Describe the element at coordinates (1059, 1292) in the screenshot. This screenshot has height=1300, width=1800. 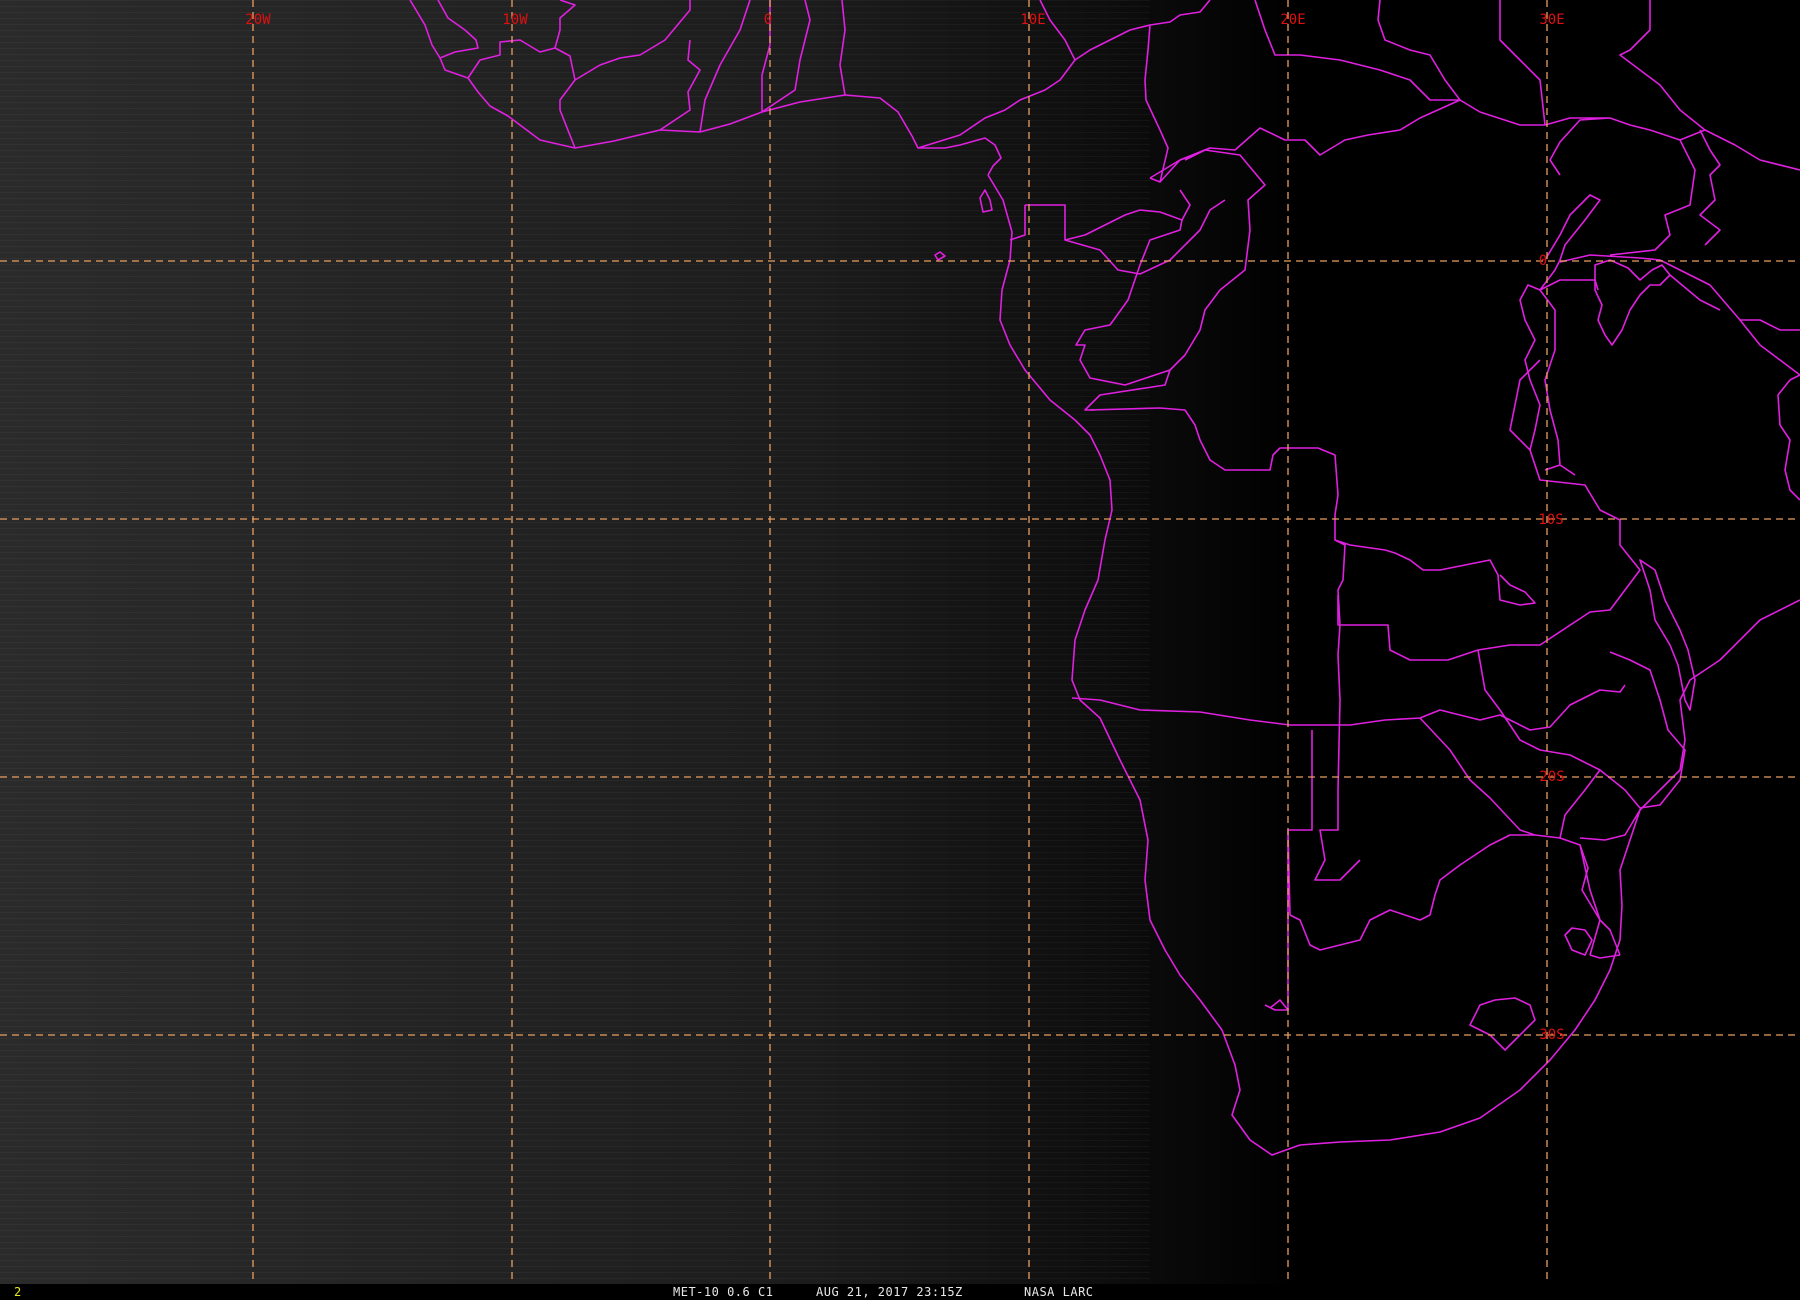
I see `source-label: NASA LARC` at that location.